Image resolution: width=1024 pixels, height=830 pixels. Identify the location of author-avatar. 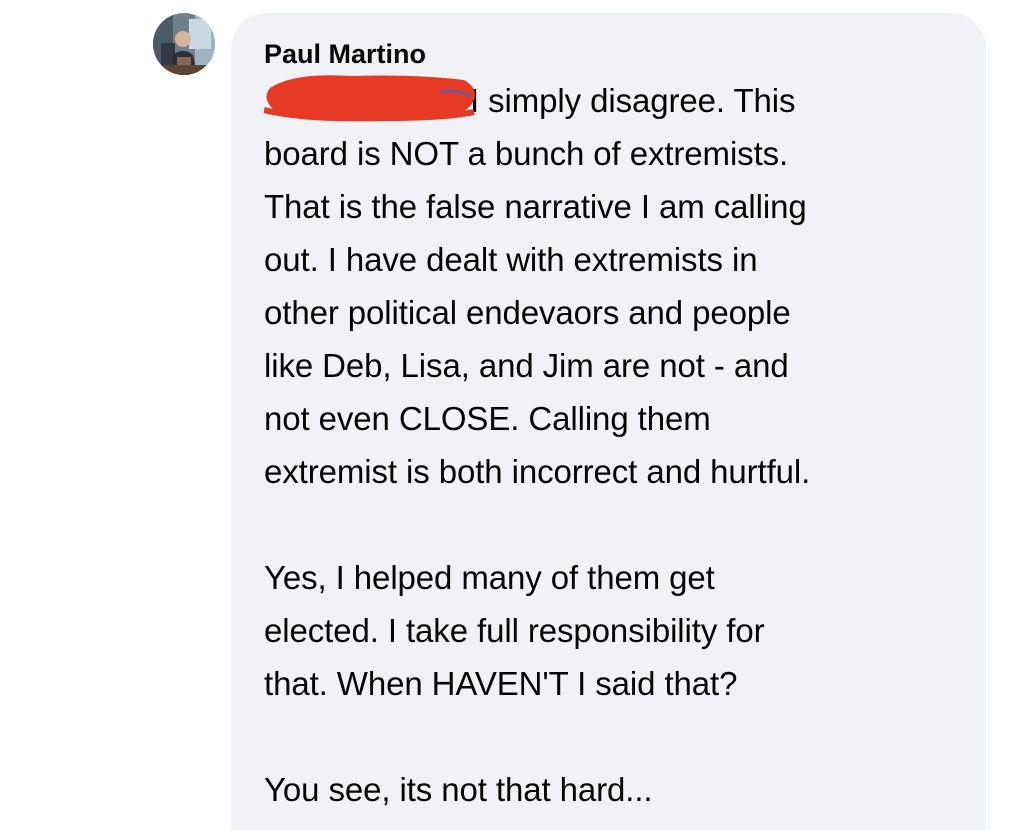
(184, 44).